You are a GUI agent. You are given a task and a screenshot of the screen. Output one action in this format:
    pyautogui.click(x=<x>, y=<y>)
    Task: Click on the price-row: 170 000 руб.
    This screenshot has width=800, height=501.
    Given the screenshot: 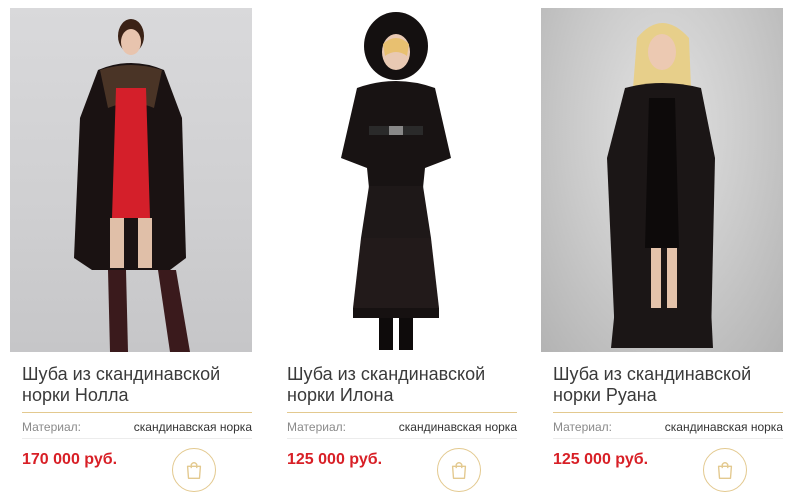 What is the action you would take?
    pyautogui.click(x=131, y=470)
    